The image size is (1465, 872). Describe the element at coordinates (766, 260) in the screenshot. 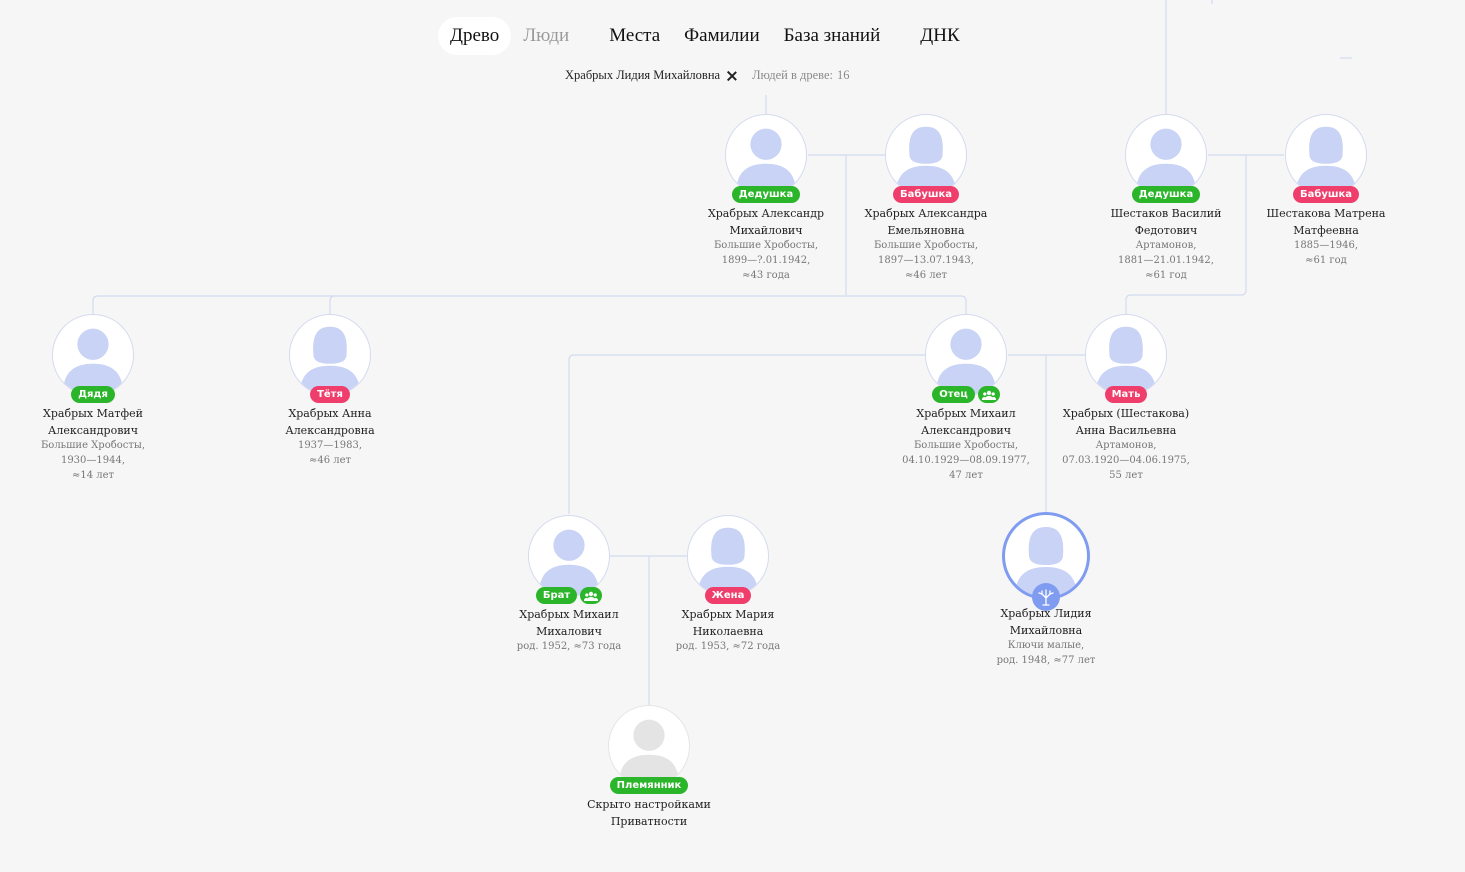

I see `person-info: 1899—?.01.1942,` at that location.